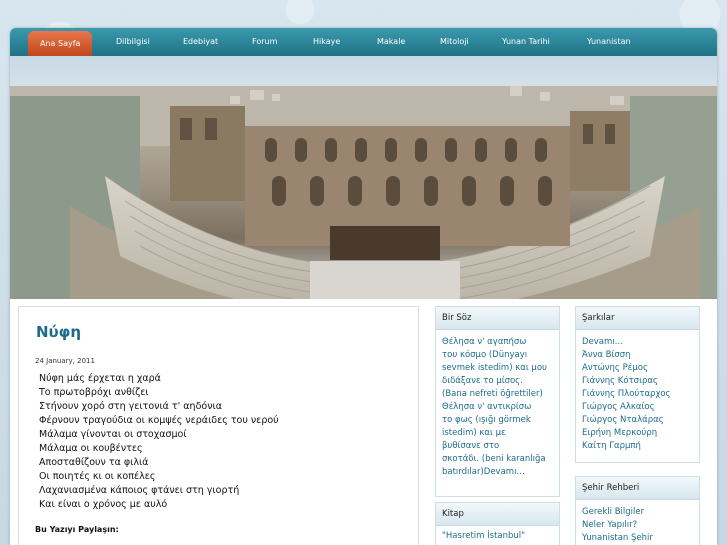  Describe the element at coordinates (58, 332) in the screenshot. I see `post-title: Νύφη` at that location.